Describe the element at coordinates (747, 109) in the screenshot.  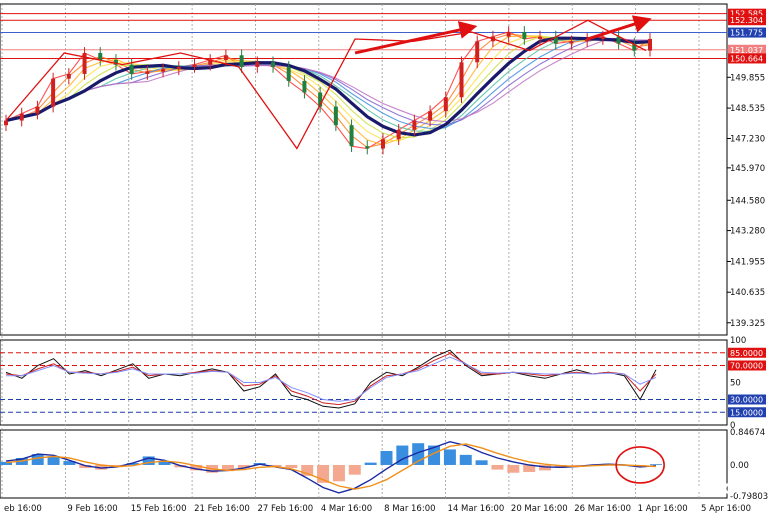
I see `y-tick-label: 148.535` at that location.